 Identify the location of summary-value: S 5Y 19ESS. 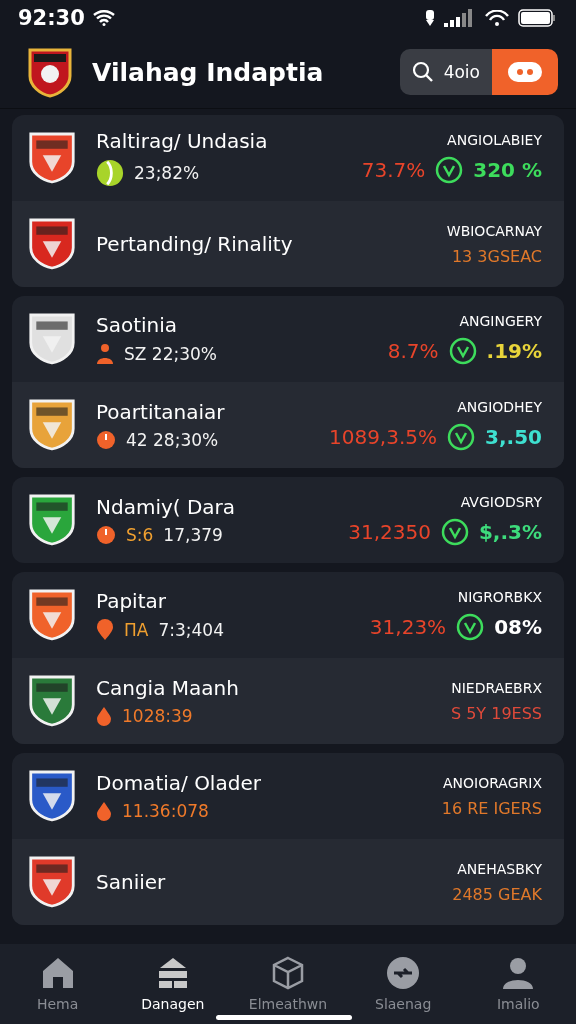
(496, 713).